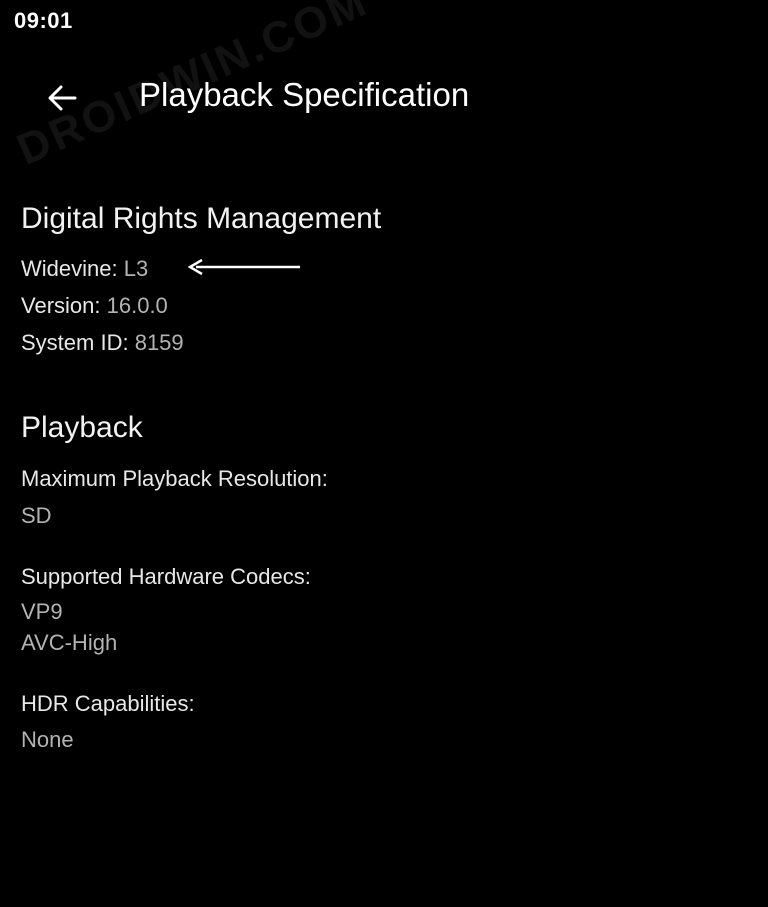  Describe the element at coordinates (75, 342) in the screenshot. I see `system-id-label: System ID:` at that location.